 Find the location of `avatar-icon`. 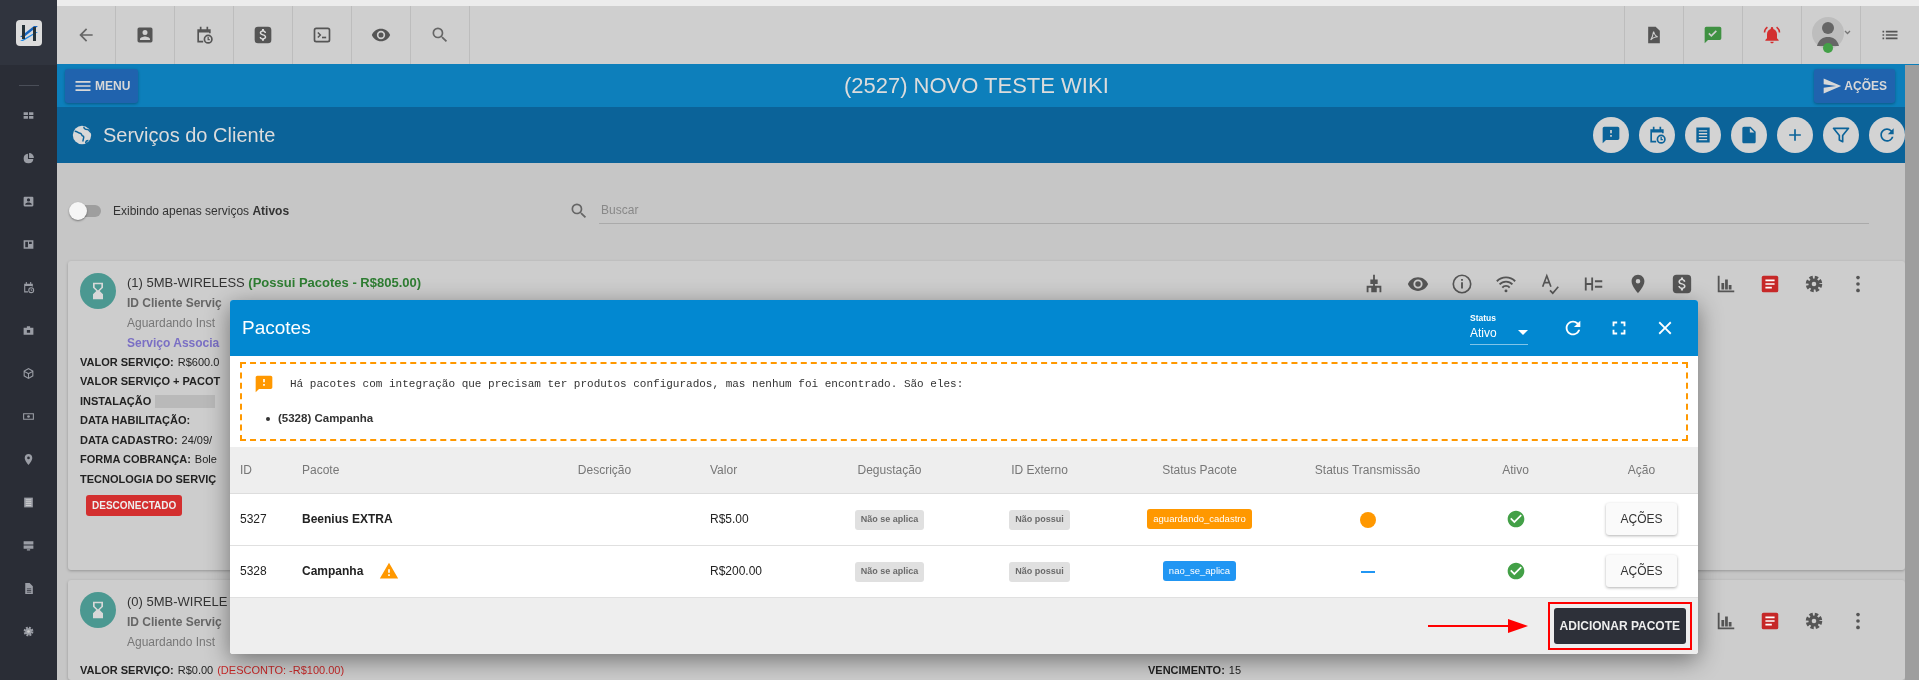

avatar-icon is located at coordinates (1831, 35).